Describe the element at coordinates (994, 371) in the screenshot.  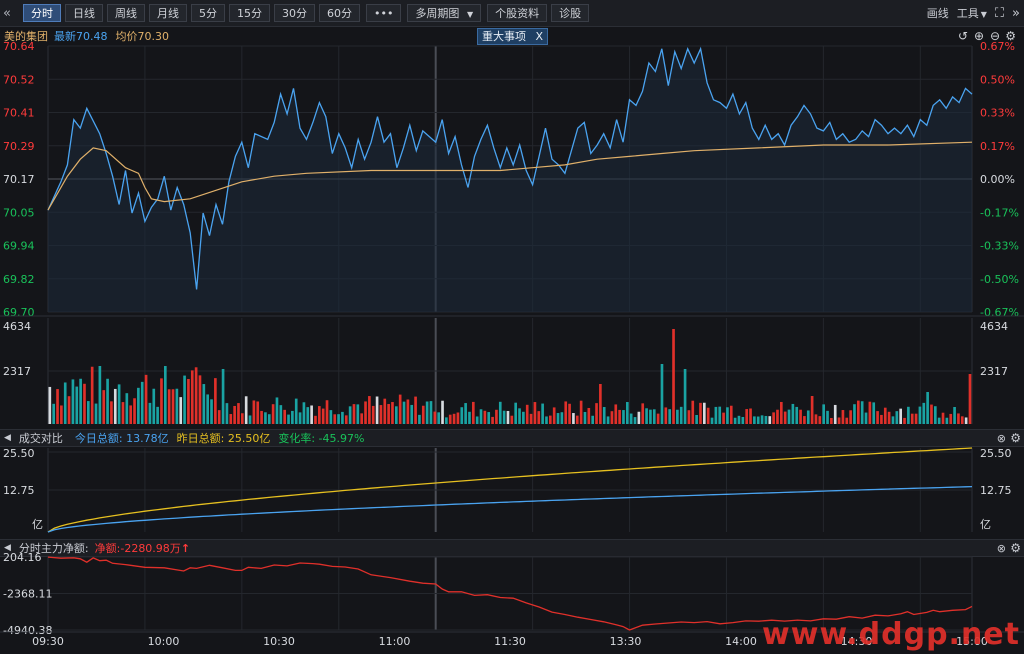
I see `volume-axis-label: 2317` at that location.